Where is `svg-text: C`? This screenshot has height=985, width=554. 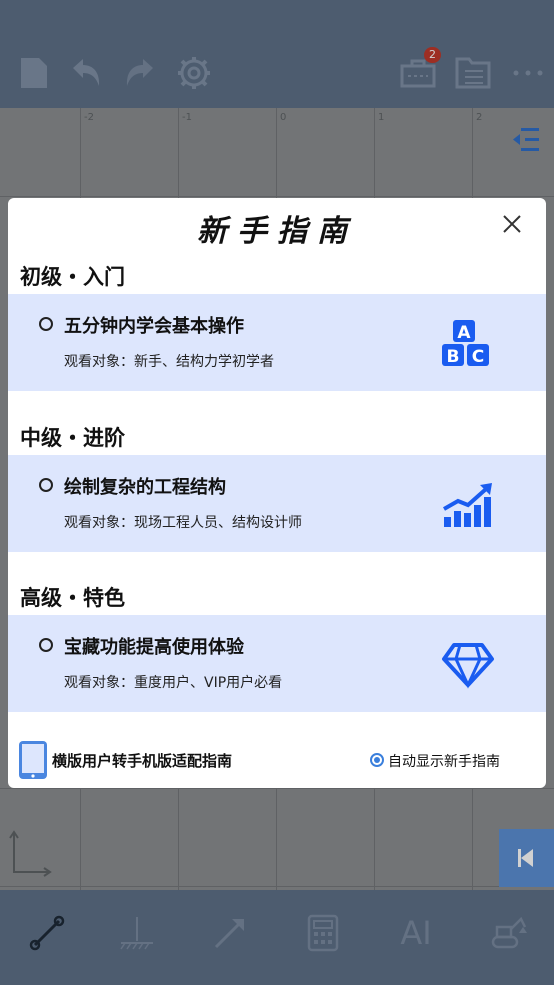 svg-text: C is located at coordinates (478, 357).